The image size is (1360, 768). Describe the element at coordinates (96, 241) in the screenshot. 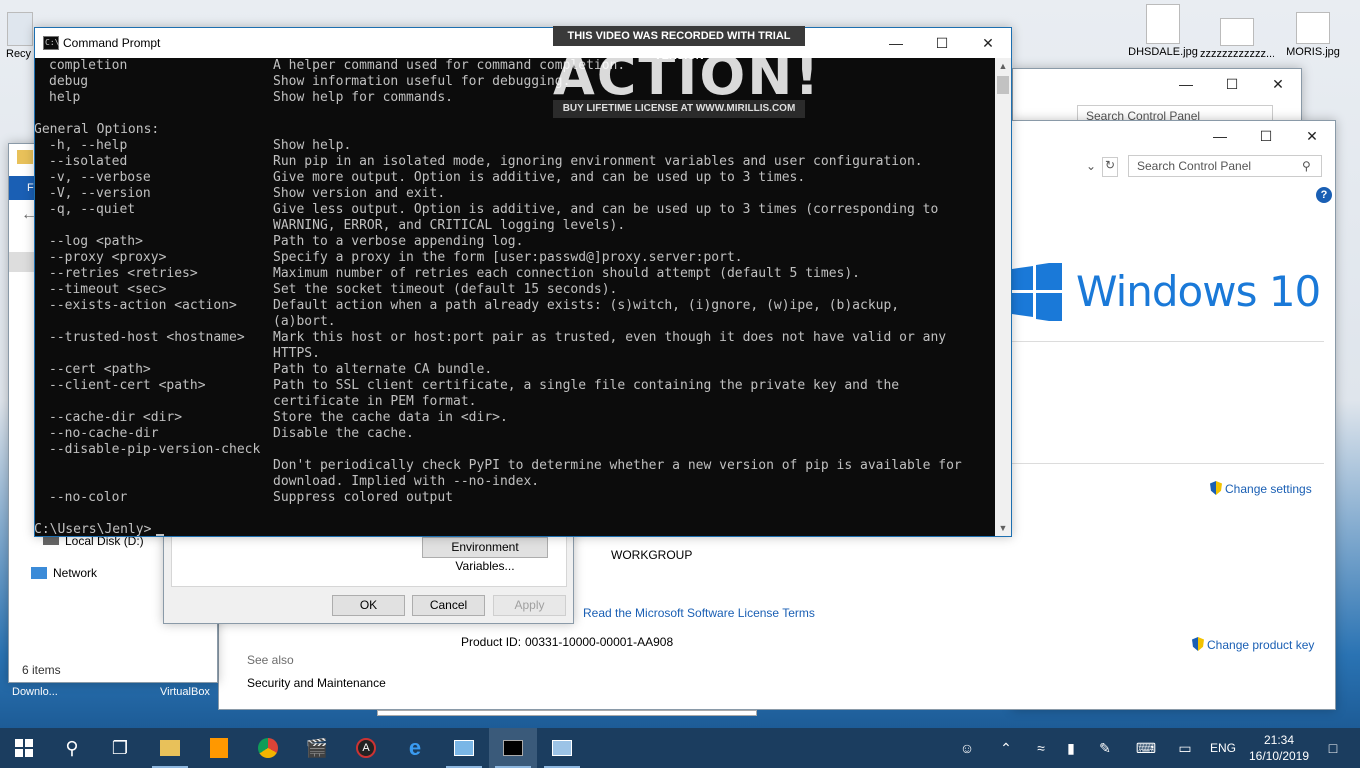

I see `option-name: --log <path>` at that location.